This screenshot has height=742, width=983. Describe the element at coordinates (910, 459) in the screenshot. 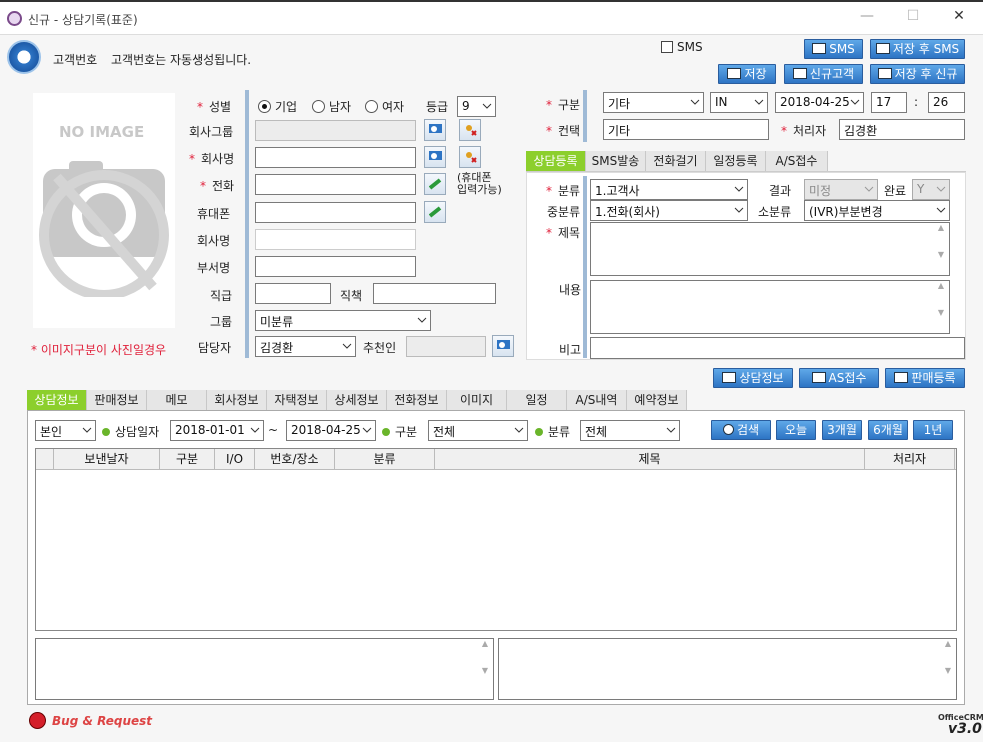

I see `col-handler: 처리자` at that location.